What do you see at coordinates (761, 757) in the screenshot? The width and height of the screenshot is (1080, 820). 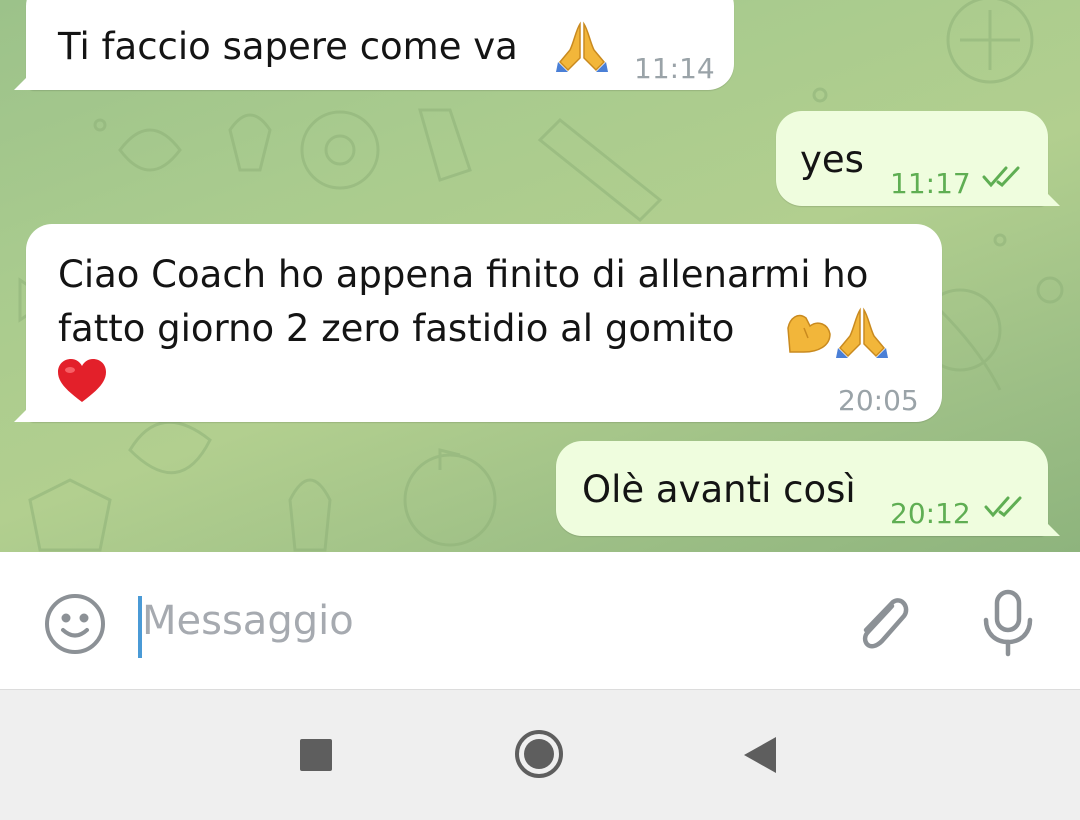 I see `back-icon` at bounding box center [761, 757].